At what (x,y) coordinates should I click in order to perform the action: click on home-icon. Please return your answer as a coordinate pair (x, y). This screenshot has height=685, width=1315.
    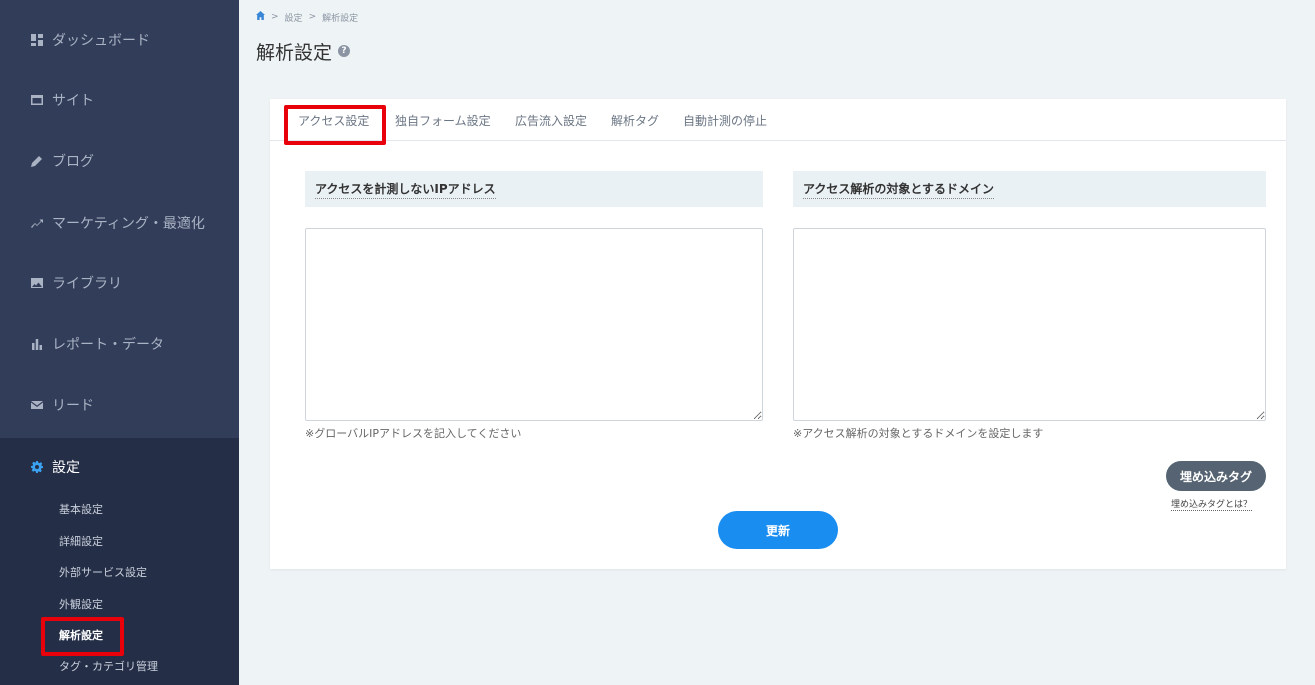
    Looking at the image, I should click on (260, 17).